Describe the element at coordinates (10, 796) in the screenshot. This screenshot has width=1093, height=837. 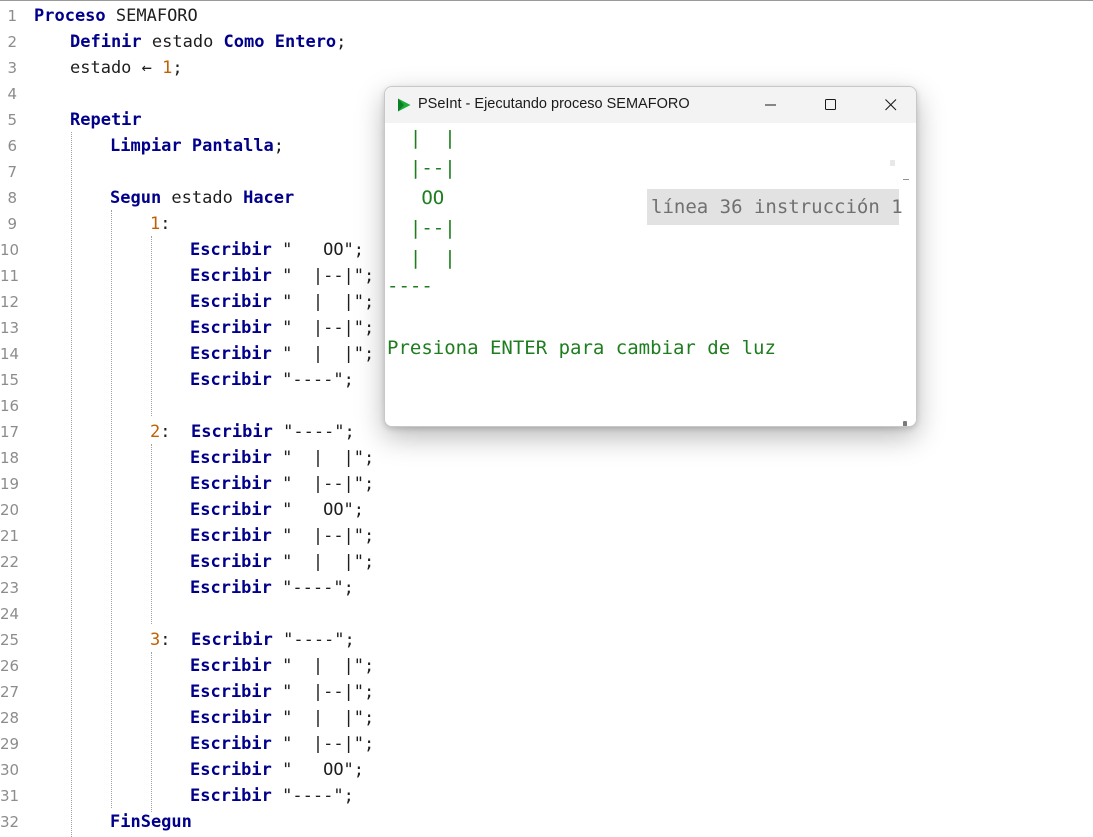
I see `line-number: 31` at that location.